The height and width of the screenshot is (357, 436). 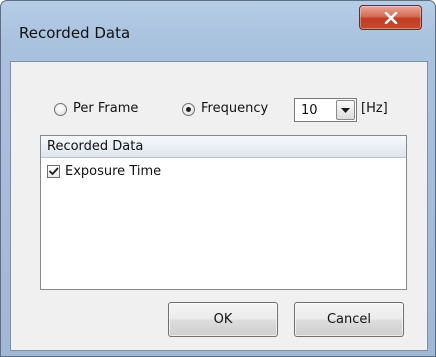 I want to click on window-title: Recorded Data, so click(x=75, y=33).